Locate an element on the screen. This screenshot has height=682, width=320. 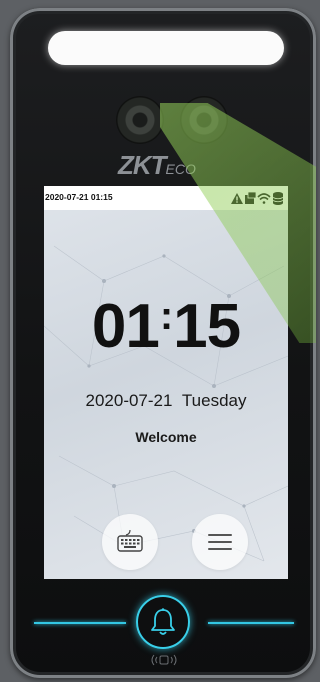
menu-icon is located at coordinates (220, 542).